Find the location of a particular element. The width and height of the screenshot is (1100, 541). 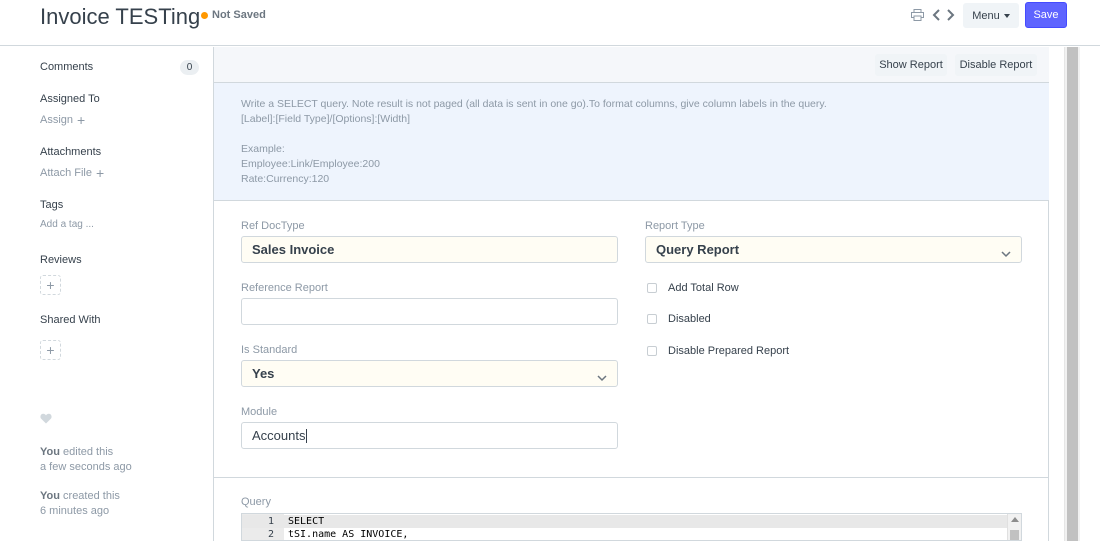

module-value: Accounts is located at coordinates (279, 435).